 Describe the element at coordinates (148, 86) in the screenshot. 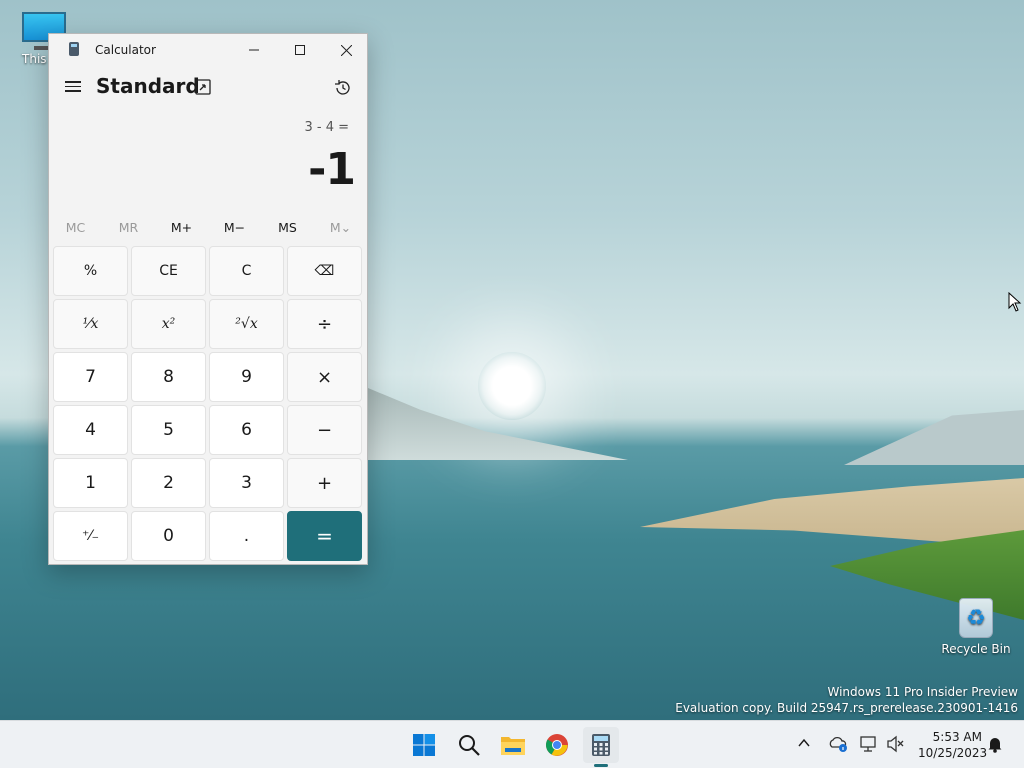

I see `mode-title: Standard` at that location.